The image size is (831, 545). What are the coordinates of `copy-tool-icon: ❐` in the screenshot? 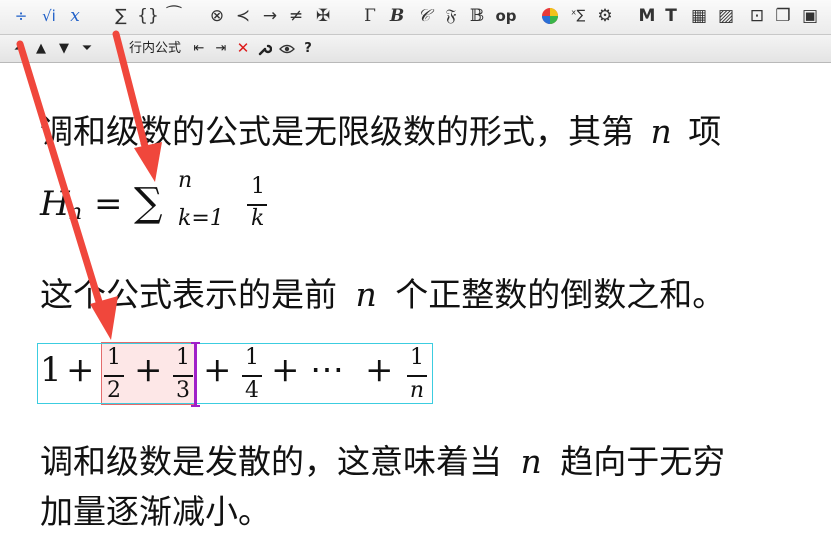 It's located at (783, 16).